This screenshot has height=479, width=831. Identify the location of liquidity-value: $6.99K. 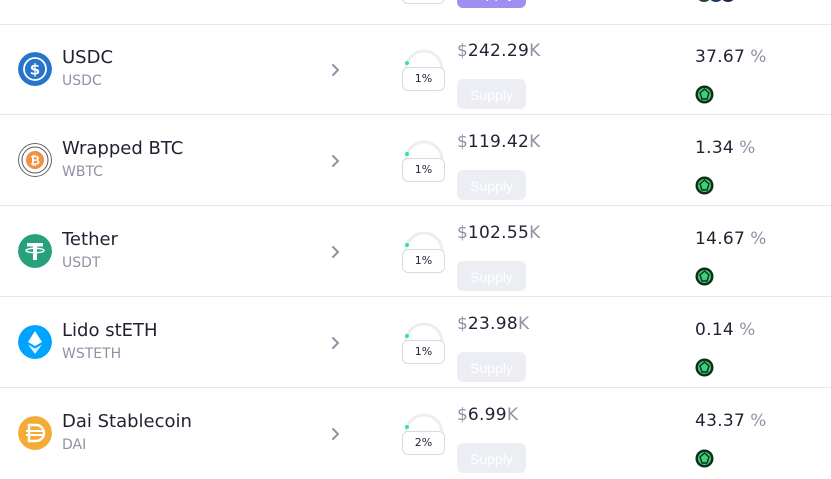
(487, 415).